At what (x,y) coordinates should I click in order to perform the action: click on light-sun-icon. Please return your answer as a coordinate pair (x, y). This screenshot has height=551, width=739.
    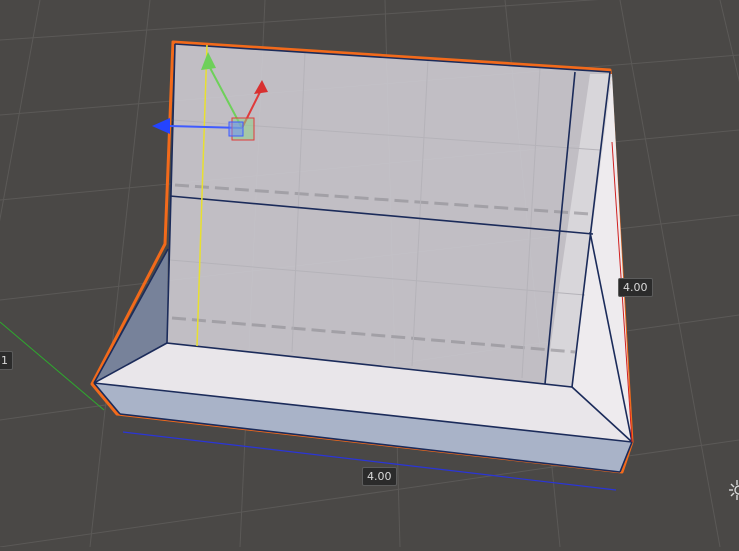
    Looking at the image, I should click on (733, 490).